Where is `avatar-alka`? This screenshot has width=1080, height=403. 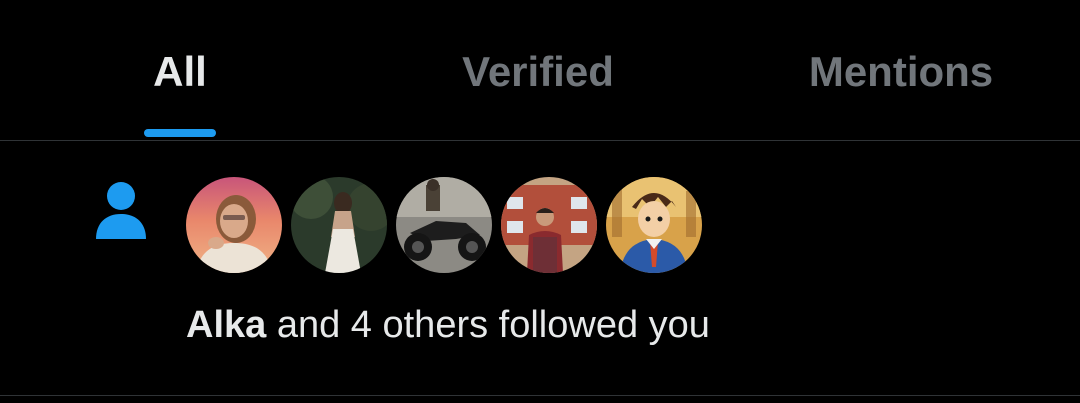 avatar-alka is located at coordinates (234, 225).